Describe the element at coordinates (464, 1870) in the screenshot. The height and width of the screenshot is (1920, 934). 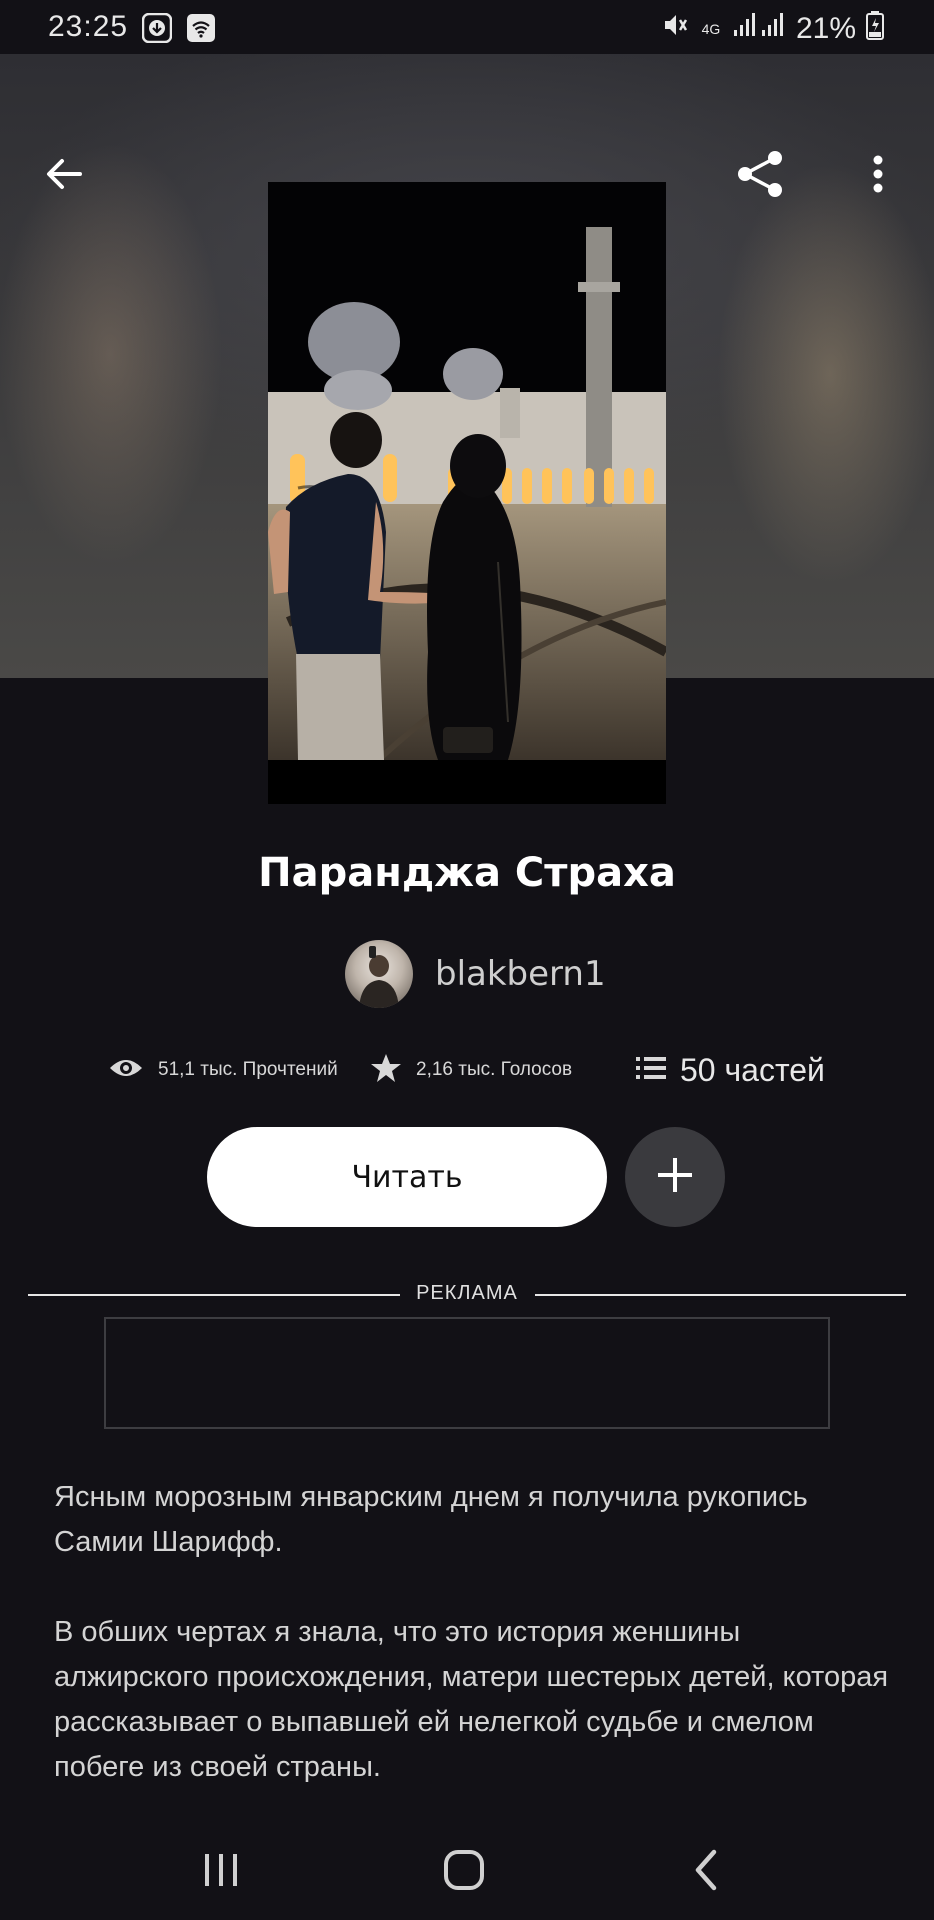
I see `home-icon` at that location.